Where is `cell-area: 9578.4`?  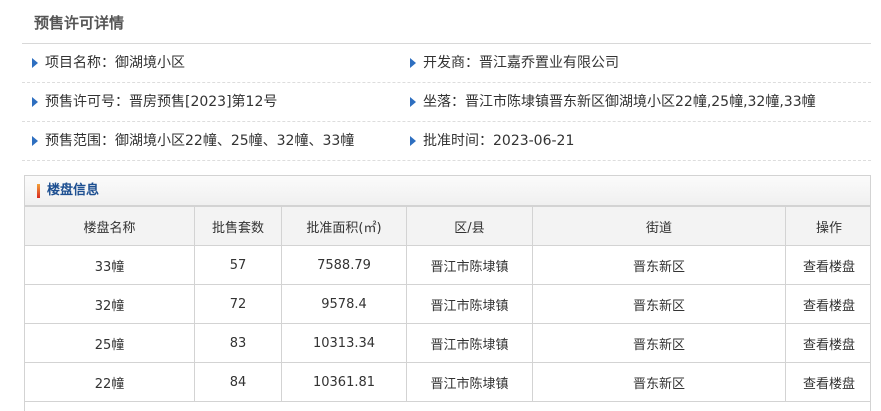
cell-area: 9578.4 is located at coordinates (344, 304).